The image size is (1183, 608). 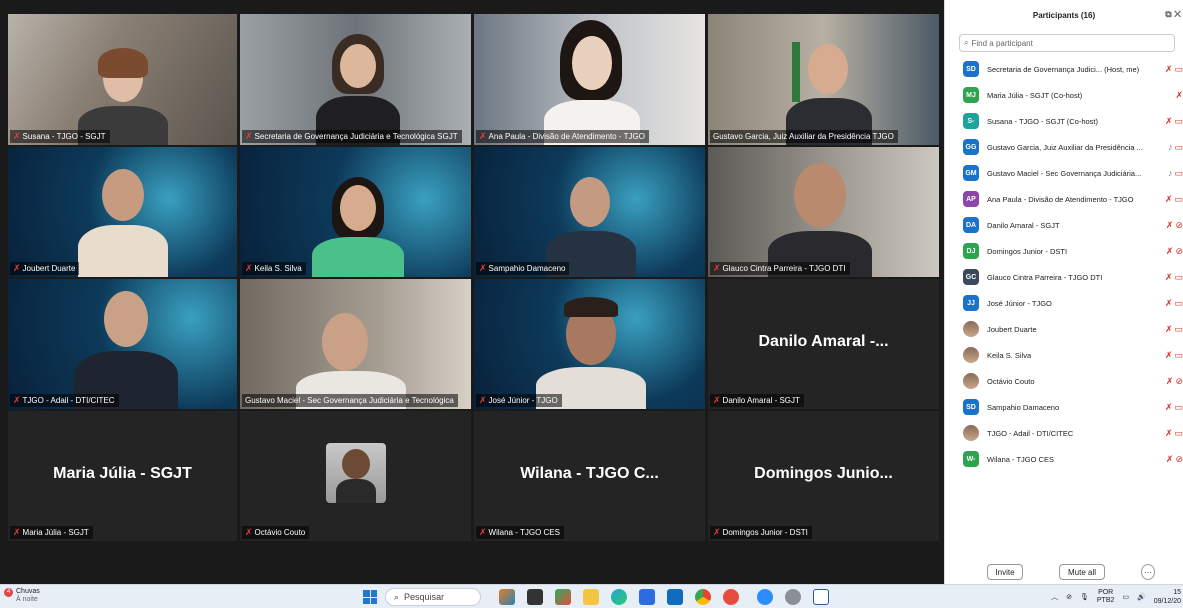 What do you see at coordinates (370, 597) in the screenshot?
I see `start-button` at bounding box center [370, 597].